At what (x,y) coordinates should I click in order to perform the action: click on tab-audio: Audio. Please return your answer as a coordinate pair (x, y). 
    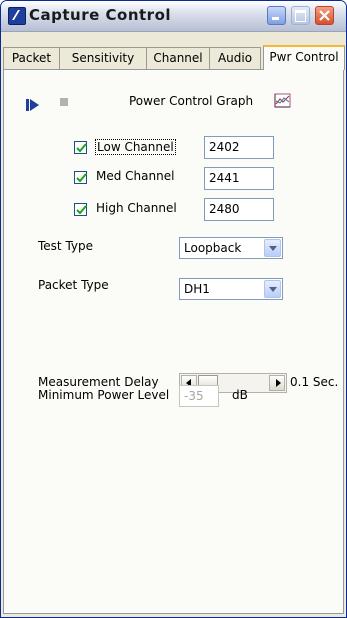
    Looking at the image, I should click on (235, 58).